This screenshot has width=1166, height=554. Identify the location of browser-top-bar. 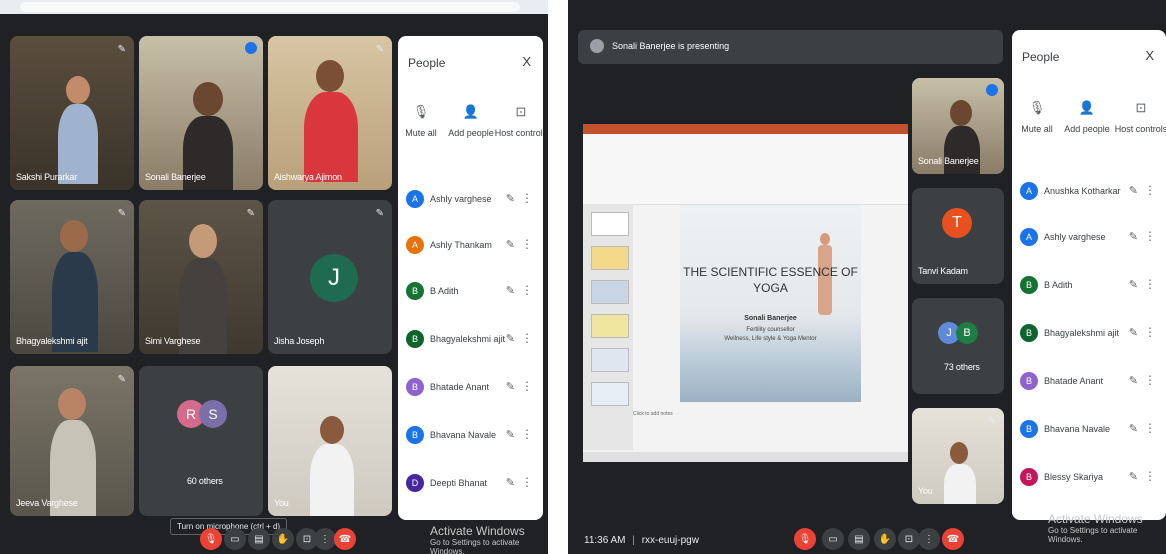
(274, 7).